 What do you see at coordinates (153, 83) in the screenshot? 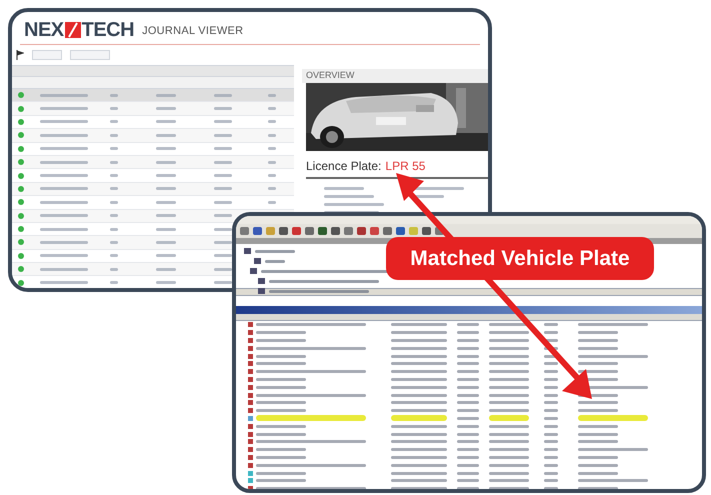
I see `filter-row` at bounding box center [153, 83].